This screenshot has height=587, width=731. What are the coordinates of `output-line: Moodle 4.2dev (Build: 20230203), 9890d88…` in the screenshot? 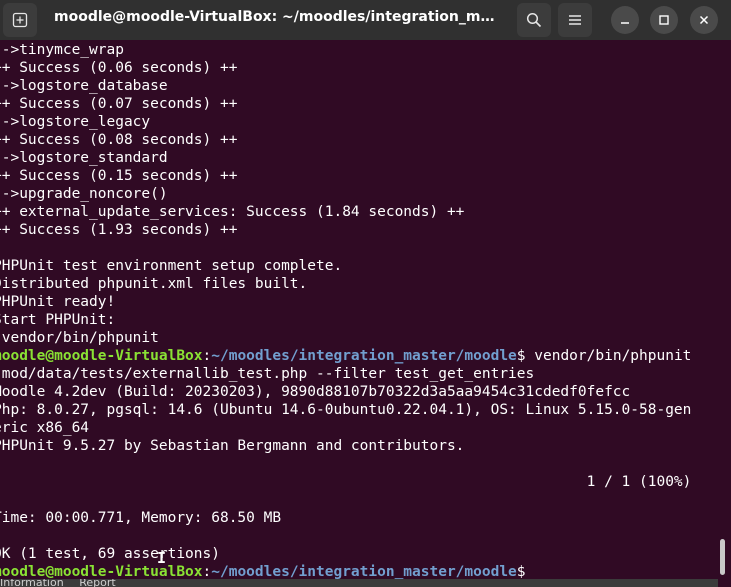 It's located at (315, 392).